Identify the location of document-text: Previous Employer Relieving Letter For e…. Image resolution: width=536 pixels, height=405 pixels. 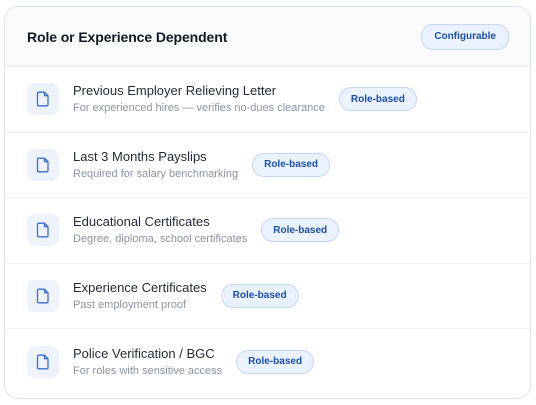
(199, 99).